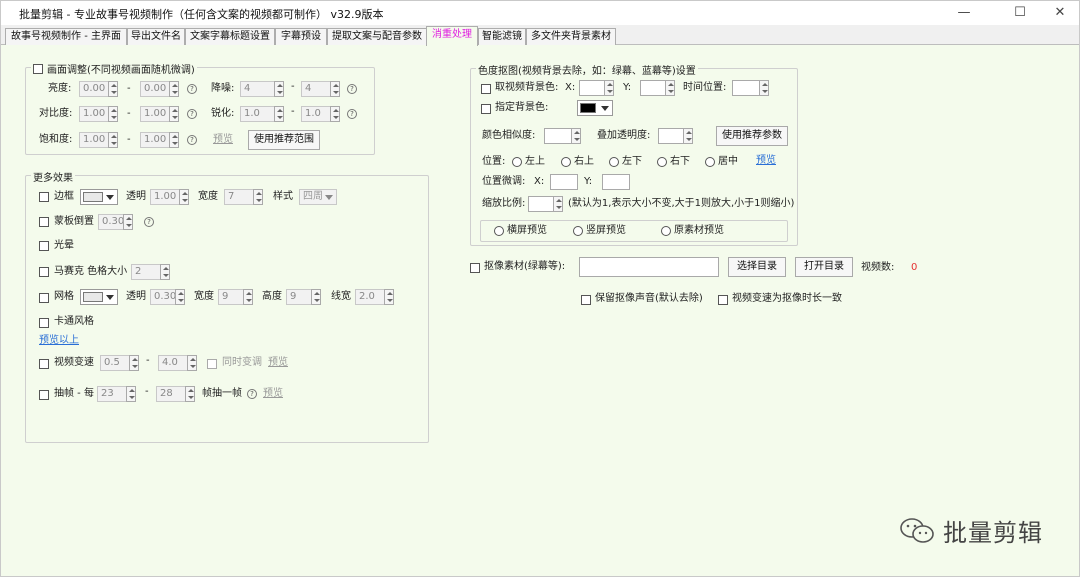  Describe the element at coordinates (389, 297) in the screenshot. I see `grid-line-spinner` at that location.